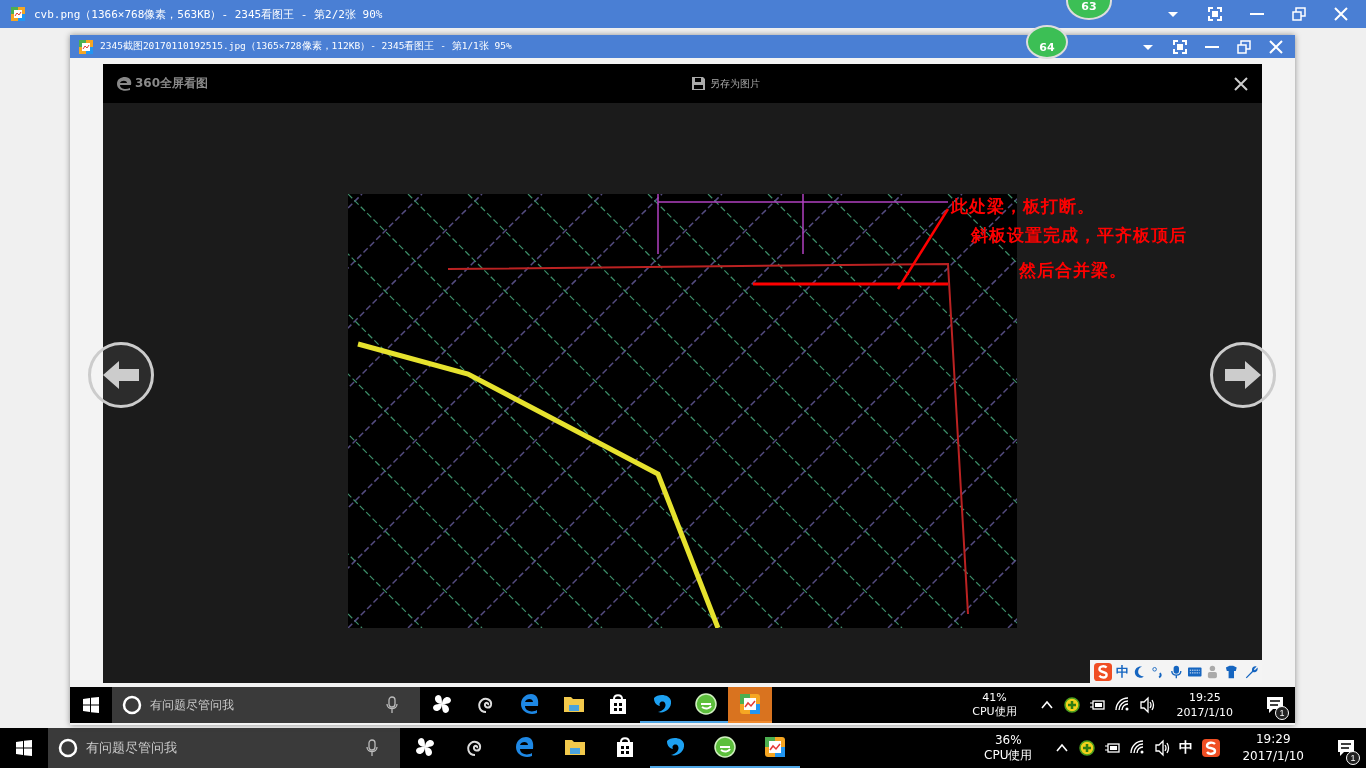 This screenshot has height=768, width=1366. What do you see at coordinates (1023, 206) in the screenshot?
I see `annotation-text: 此处梁，板打断。` at bounding box center [1023, 206].